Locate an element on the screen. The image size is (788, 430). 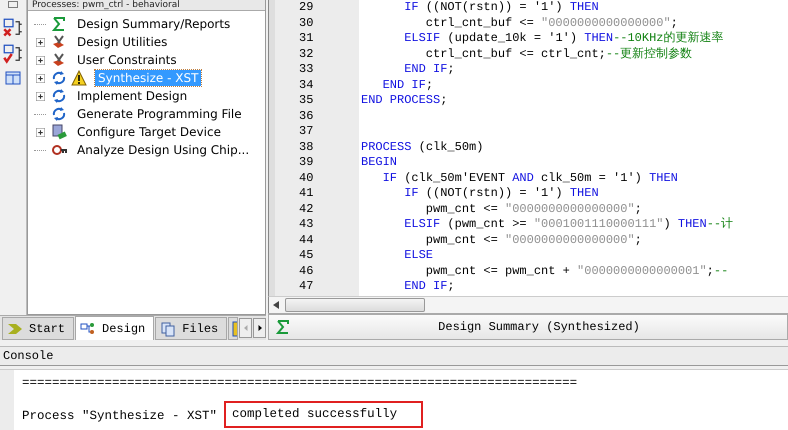
editor-tab: Design Summary (Synthesized) is located at coordinates (528, 327).